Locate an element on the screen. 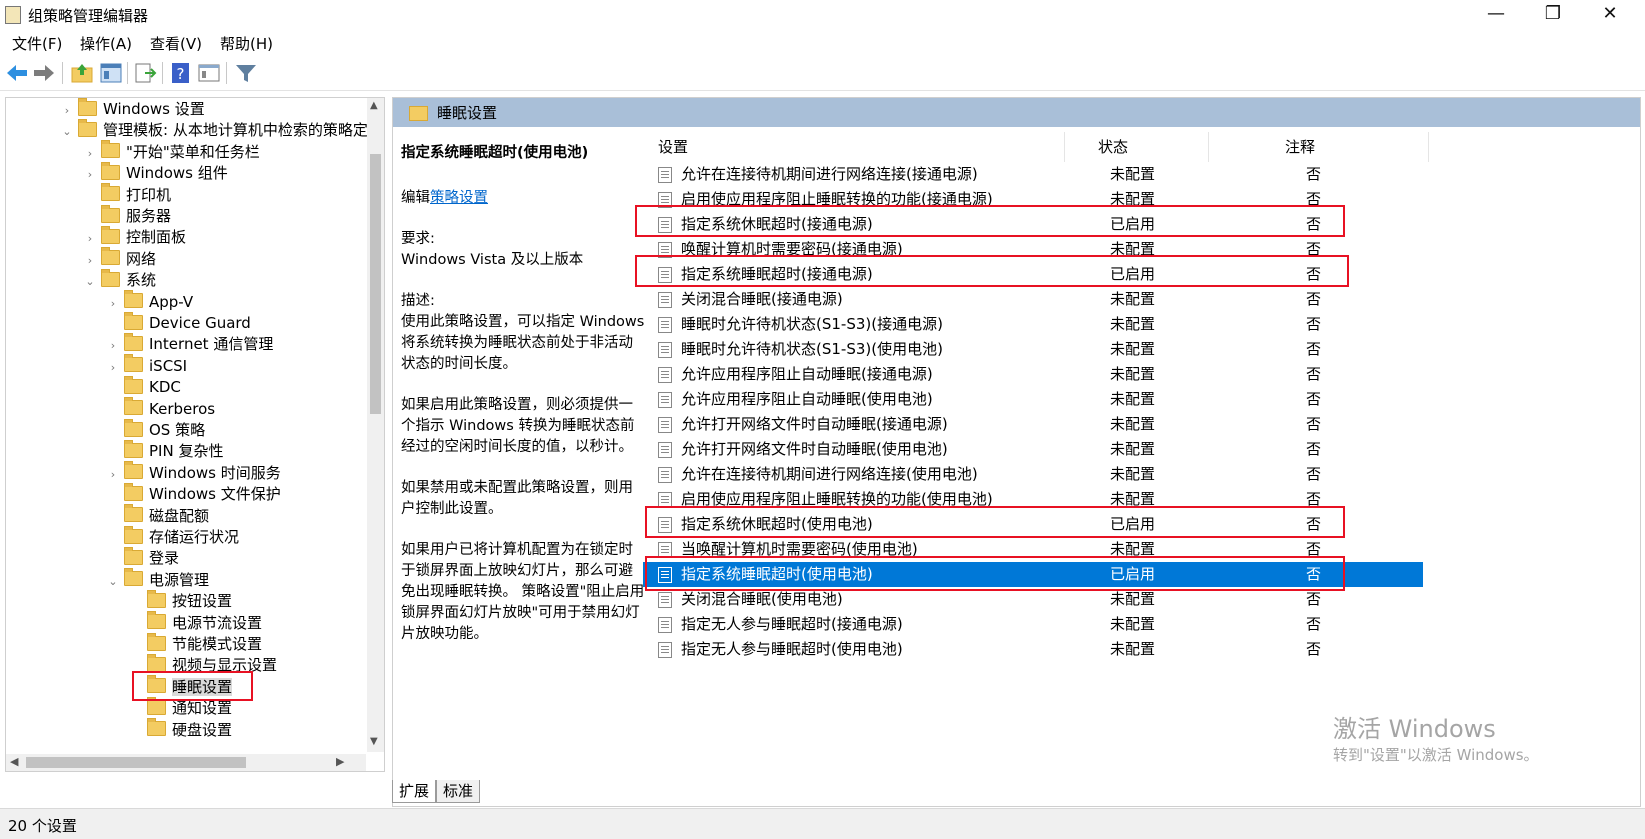 The height and width of the screenshot is (839, 1645). tree-node: OS 策略 is located at coordinates (155, 429).